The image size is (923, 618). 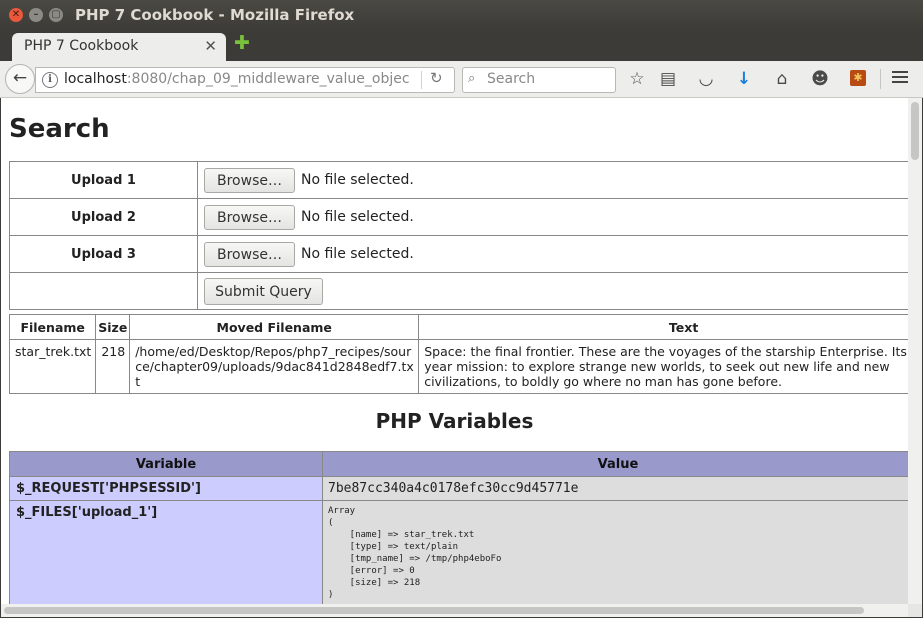 What do you see at coordinates (166, 552) in the screenshot?
I see `cell-variable: $_FILES['upload_1']` at bounding box center [166, 552].